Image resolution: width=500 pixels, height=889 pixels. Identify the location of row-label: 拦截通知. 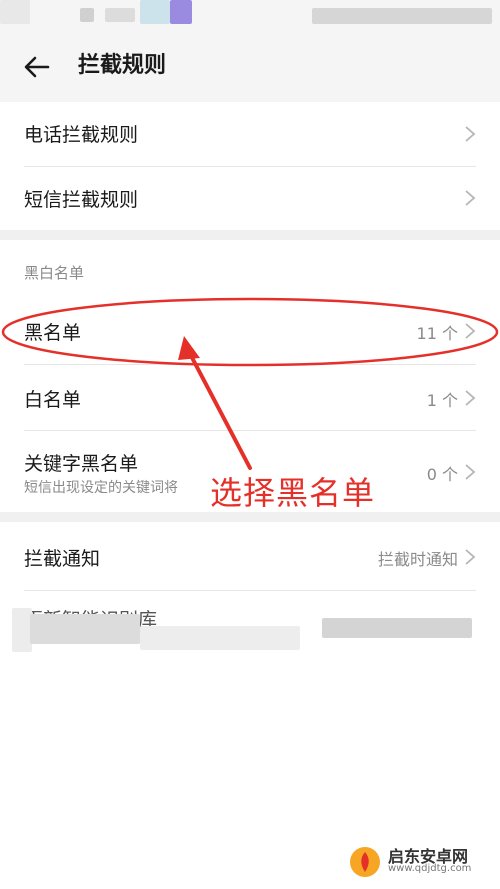
(62, 559).